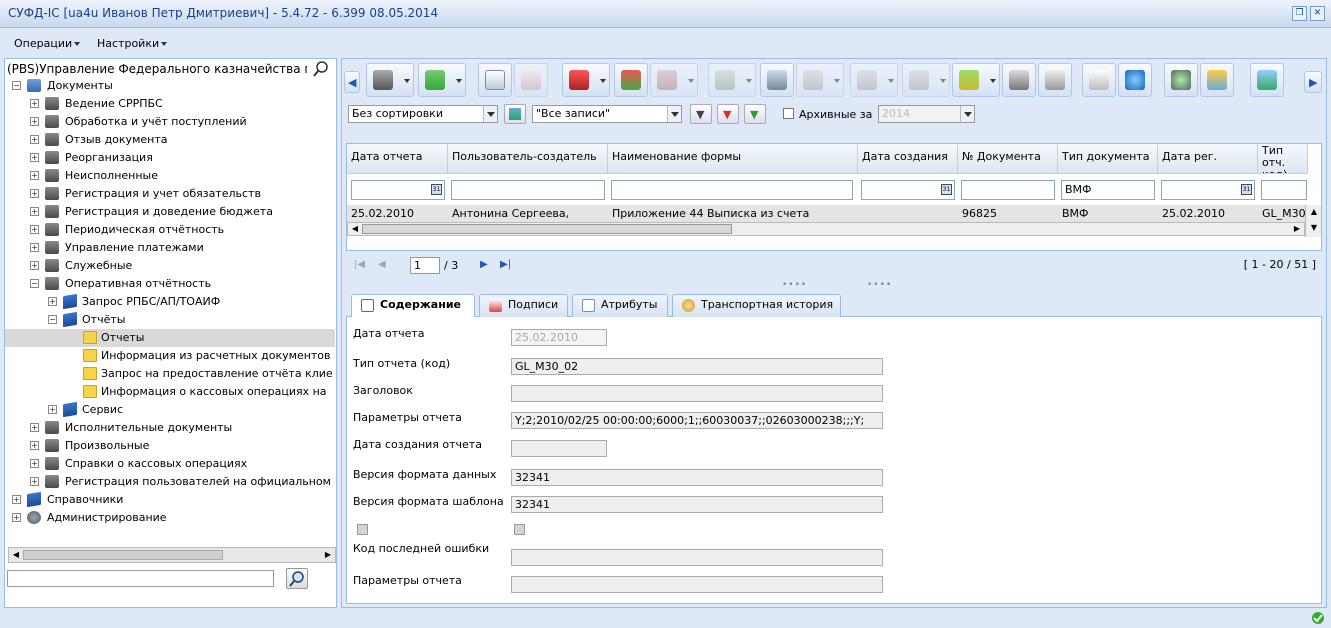 Image resolution: width=1331 pixels, height=628 pixels. Describe the element at coordinates (697, 477) in the screenshot. I see `data-format-field: 32341` at that location.